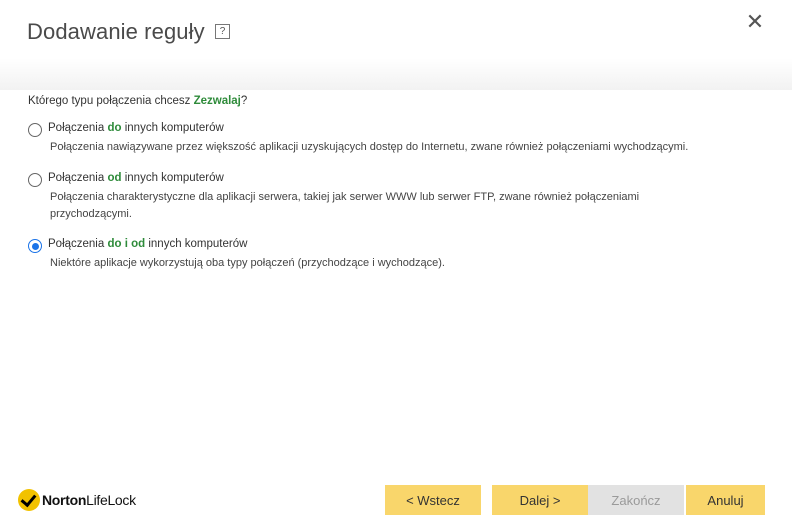 Image resolution: width=792 pixels, height=528 pixels. I want to click on dialog-title: Dodawanie reguły, so click(116, 31).